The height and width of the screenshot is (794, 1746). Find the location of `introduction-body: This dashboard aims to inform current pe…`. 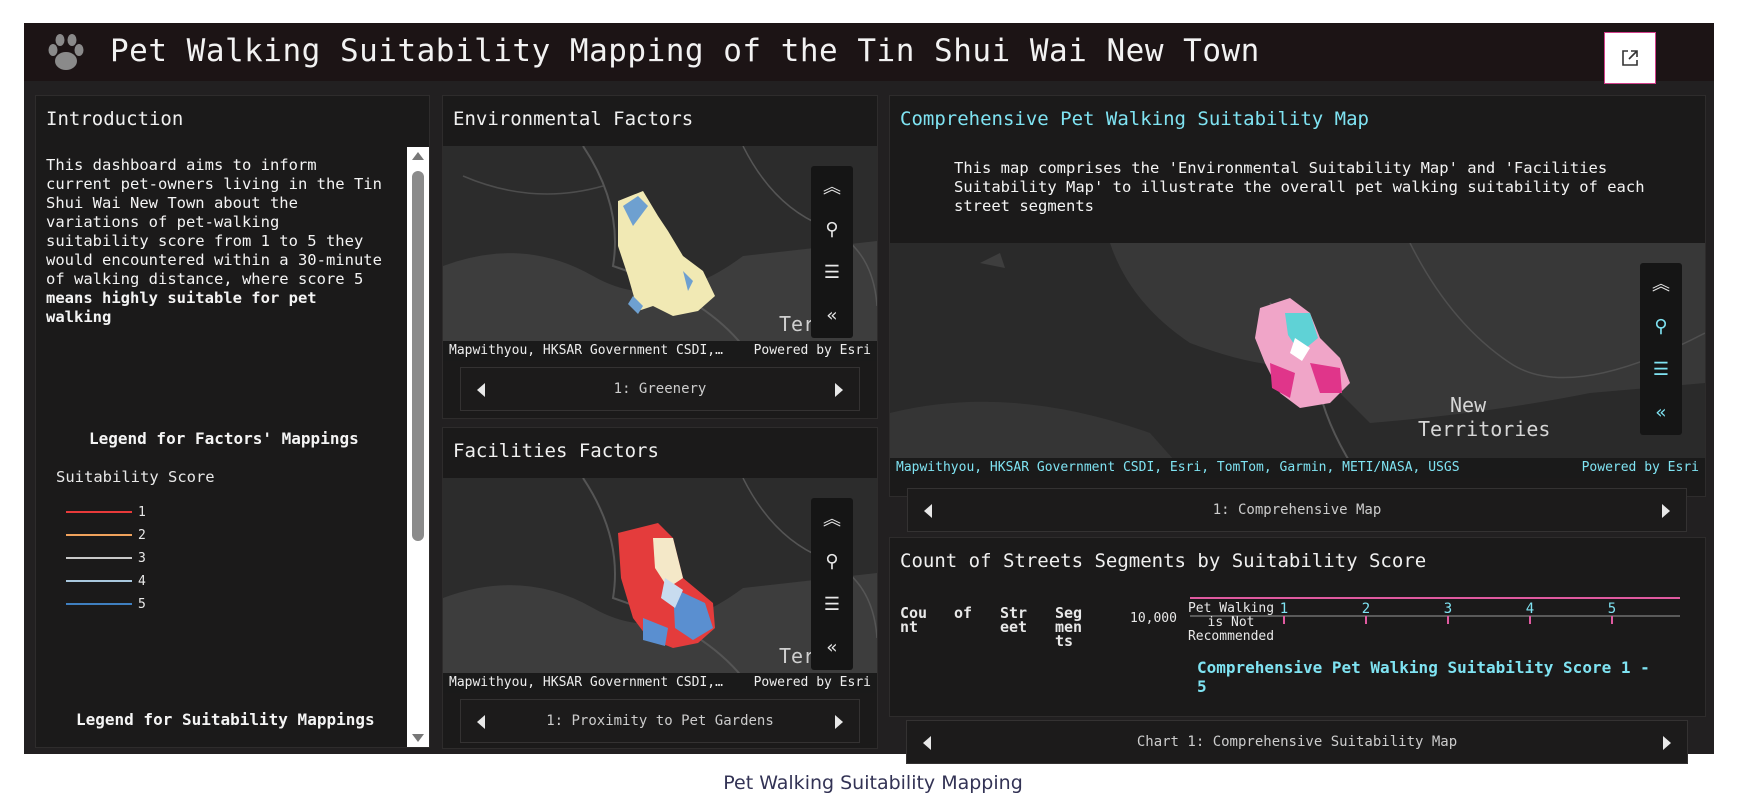

introduction-body: This dashboard aims to inform current pe… is located at coordinates (214, 222).